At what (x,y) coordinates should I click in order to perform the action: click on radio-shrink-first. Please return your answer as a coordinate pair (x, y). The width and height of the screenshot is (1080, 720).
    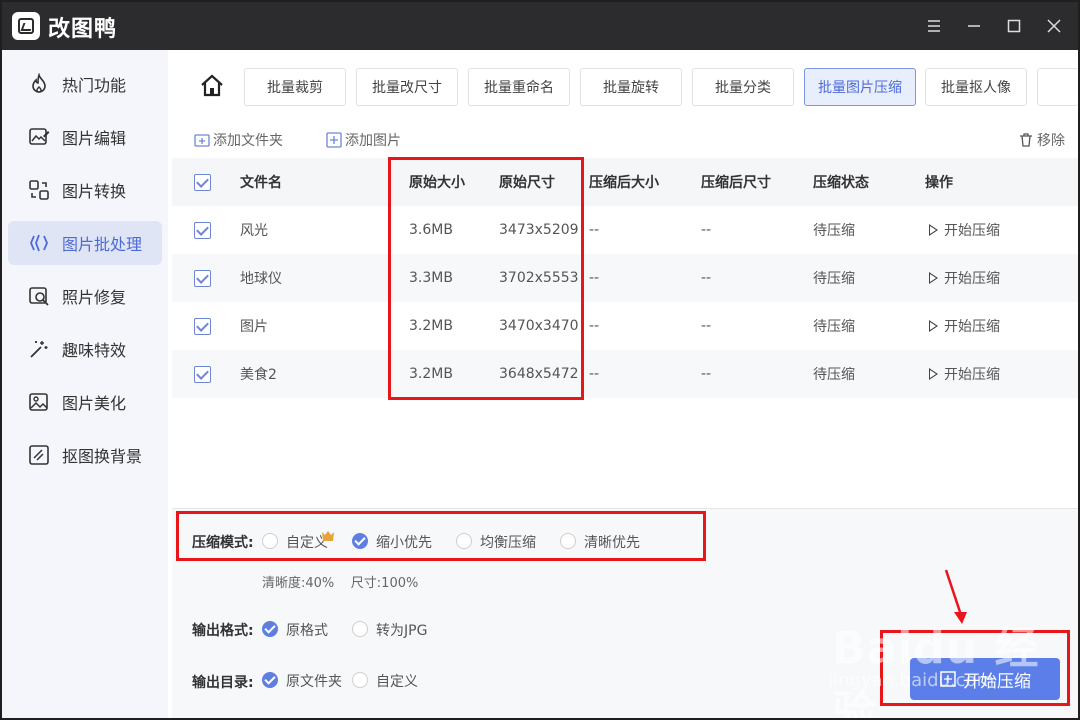
    Looking at the image, I should click on (360, 541).